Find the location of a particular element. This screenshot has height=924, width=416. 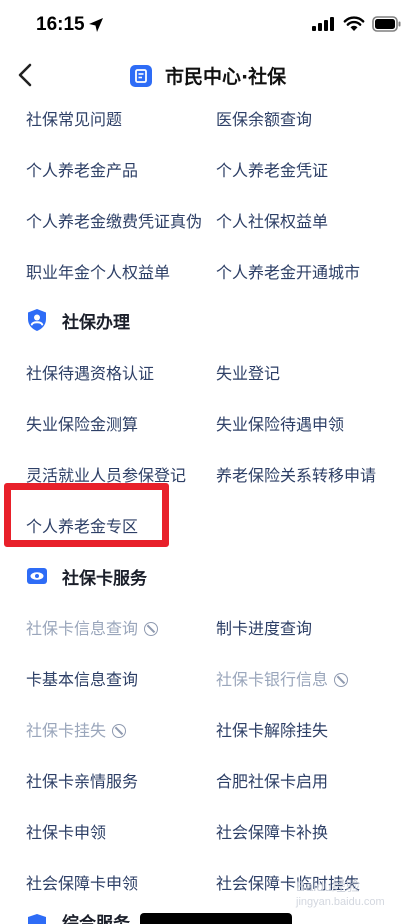

home-indicator is located at coordinates (216, 918).